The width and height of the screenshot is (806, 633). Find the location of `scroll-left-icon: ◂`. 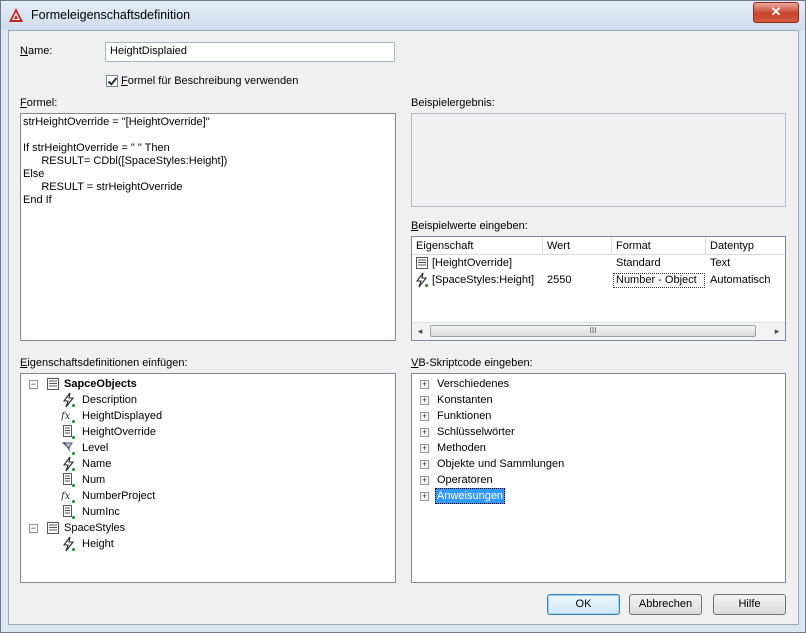

scroll-left-icon: ◂ is located at coordinates (420, 331).